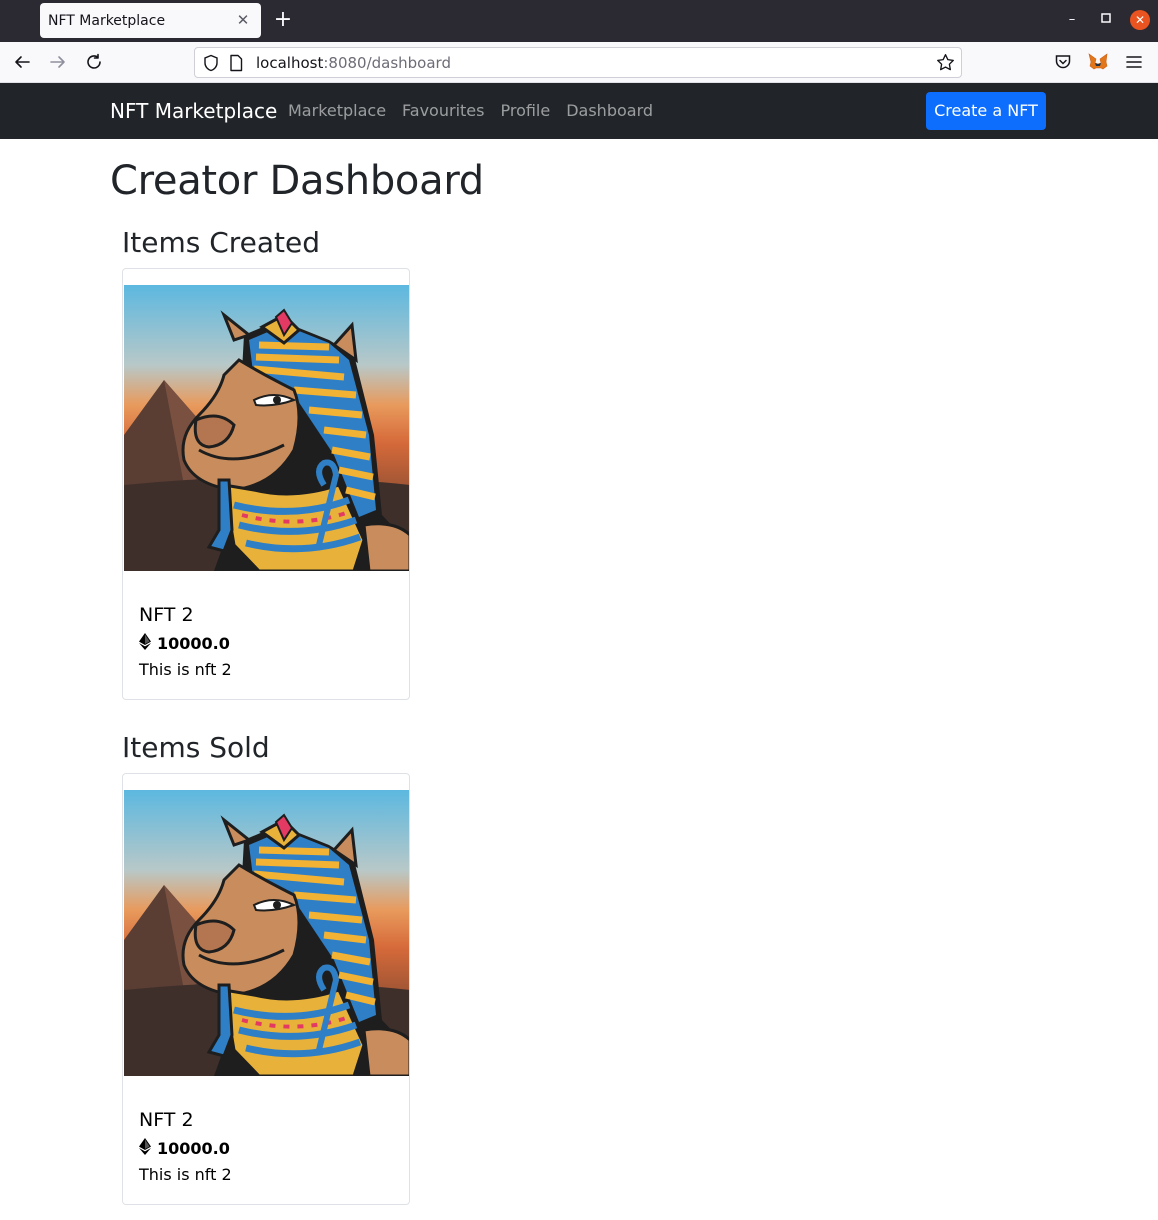  What do you see at coordinates (196, 747) in the screenshot?
I see `items-sold-heading: Items Sold` at bounding box center [196, 747].